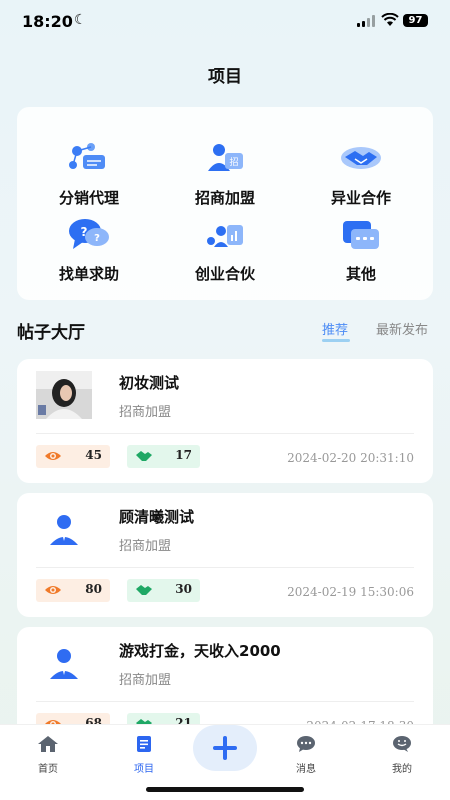 The height and width of the screenshot is (800, 450). Describe the element at coordinates (225, 22) in the screenshot. I see `status-bar: 18:20 ☾ 97` at that location.